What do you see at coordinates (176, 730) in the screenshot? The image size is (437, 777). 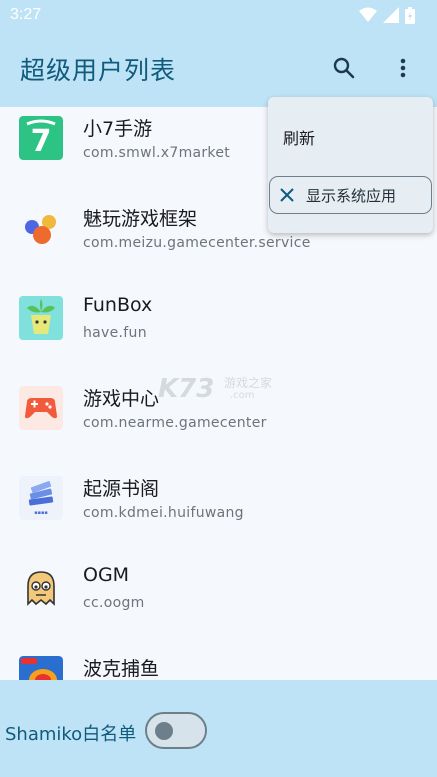 I see `shamiko-whitelist-toggle` at bounding box center [176, 730].